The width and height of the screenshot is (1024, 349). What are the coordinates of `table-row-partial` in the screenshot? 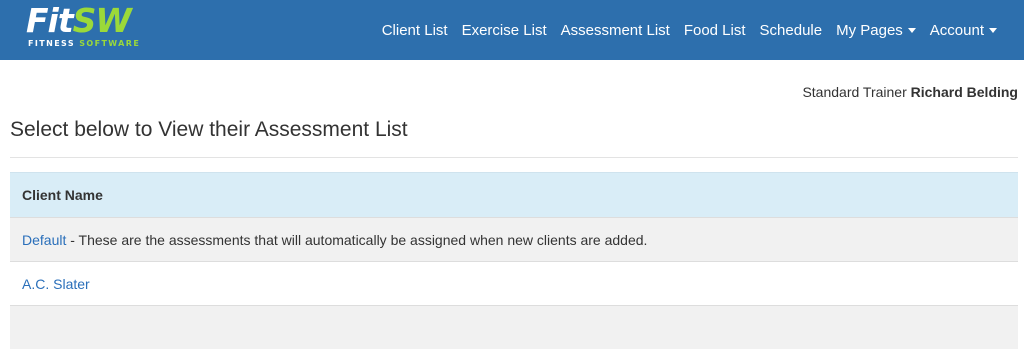 It's located at (514, 327).